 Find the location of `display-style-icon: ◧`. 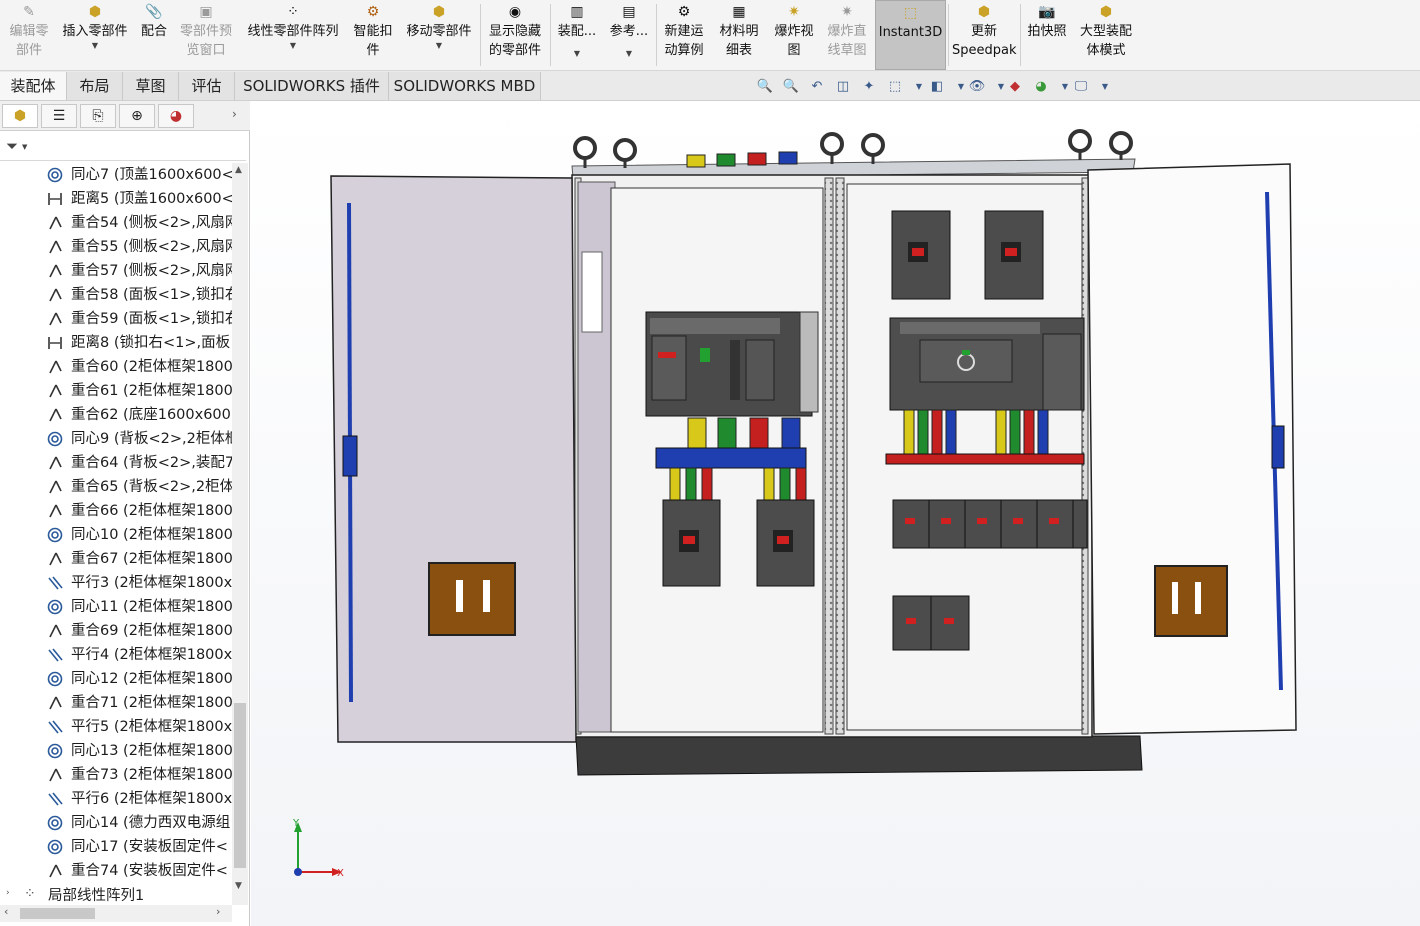

display-style-icon: ◧ is located at coordinates (937, 87).